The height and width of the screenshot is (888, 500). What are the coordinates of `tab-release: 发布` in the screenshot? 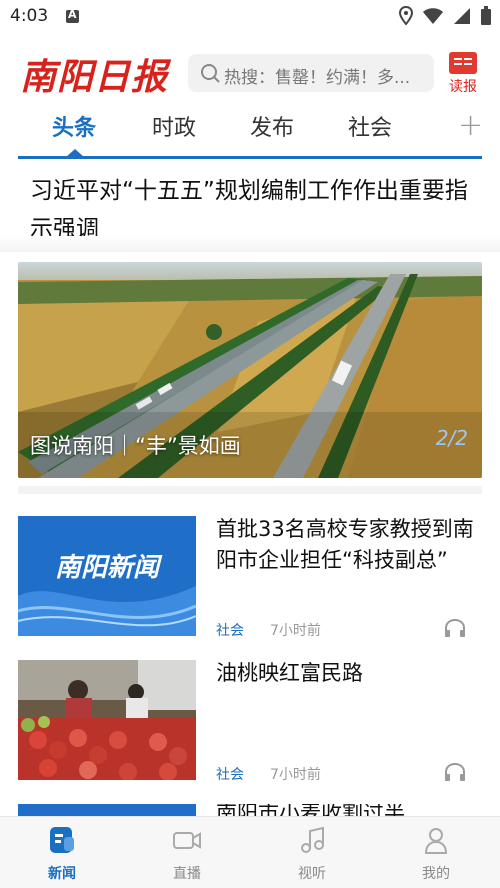 It's located at (272, 126).